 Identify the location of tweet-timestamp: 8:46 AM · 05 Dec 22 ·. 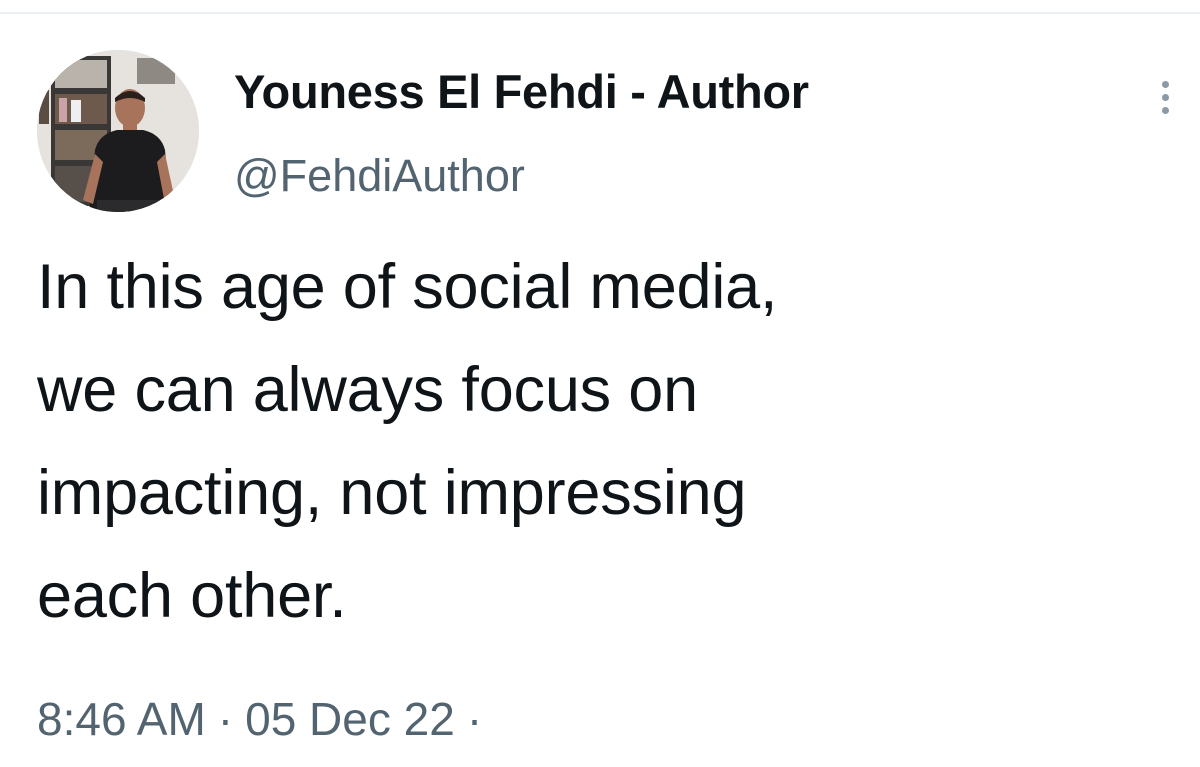
(265, 719).